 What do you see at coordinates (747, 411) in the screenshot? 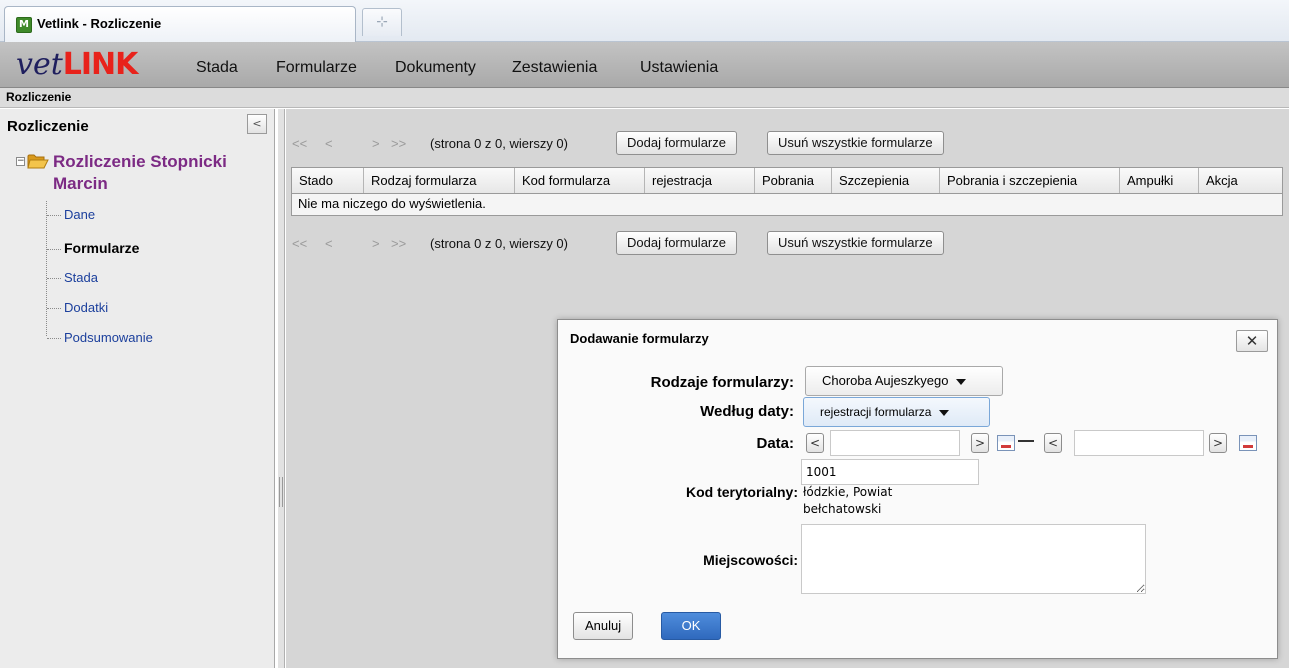
I see `by-date-label: Według daty:` at bounding box center [747, 411].